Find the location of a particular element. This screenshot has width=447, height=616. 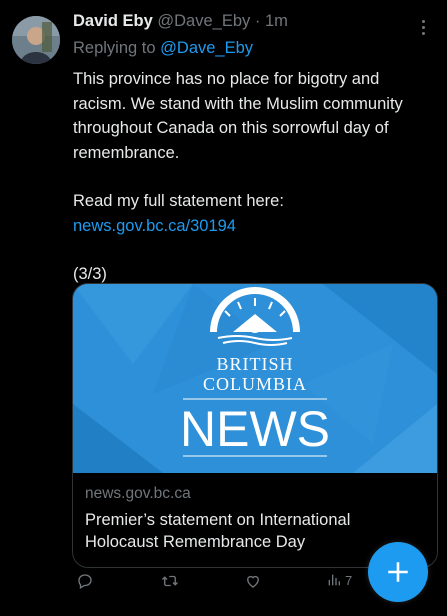

reply-icon is located at coordinates (85, 581).